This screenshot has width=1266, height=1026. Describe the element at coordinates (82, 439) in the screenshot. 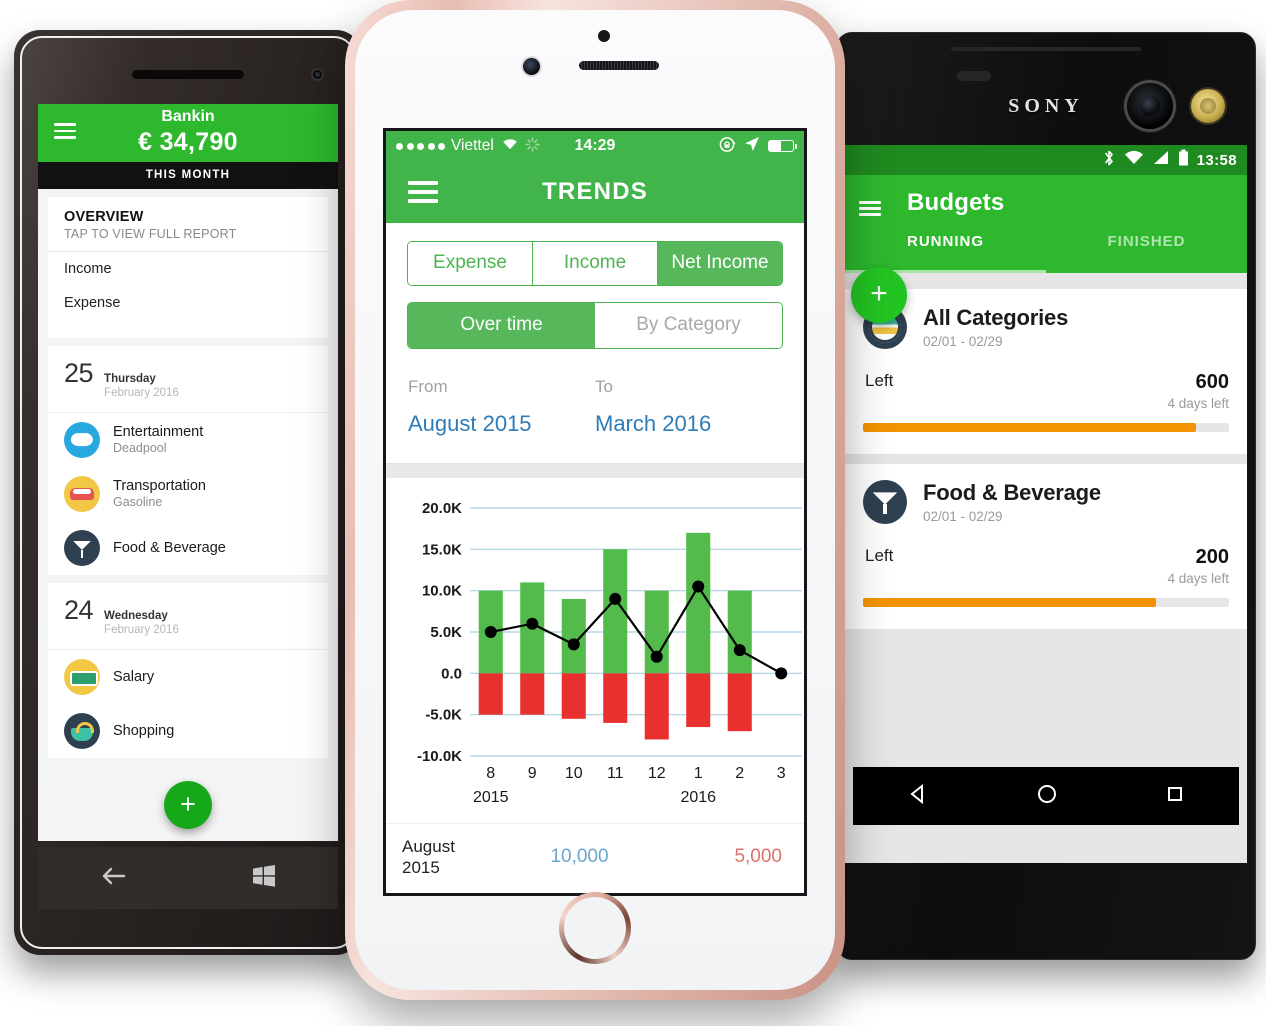

I see `game-controller-icon` at that location.